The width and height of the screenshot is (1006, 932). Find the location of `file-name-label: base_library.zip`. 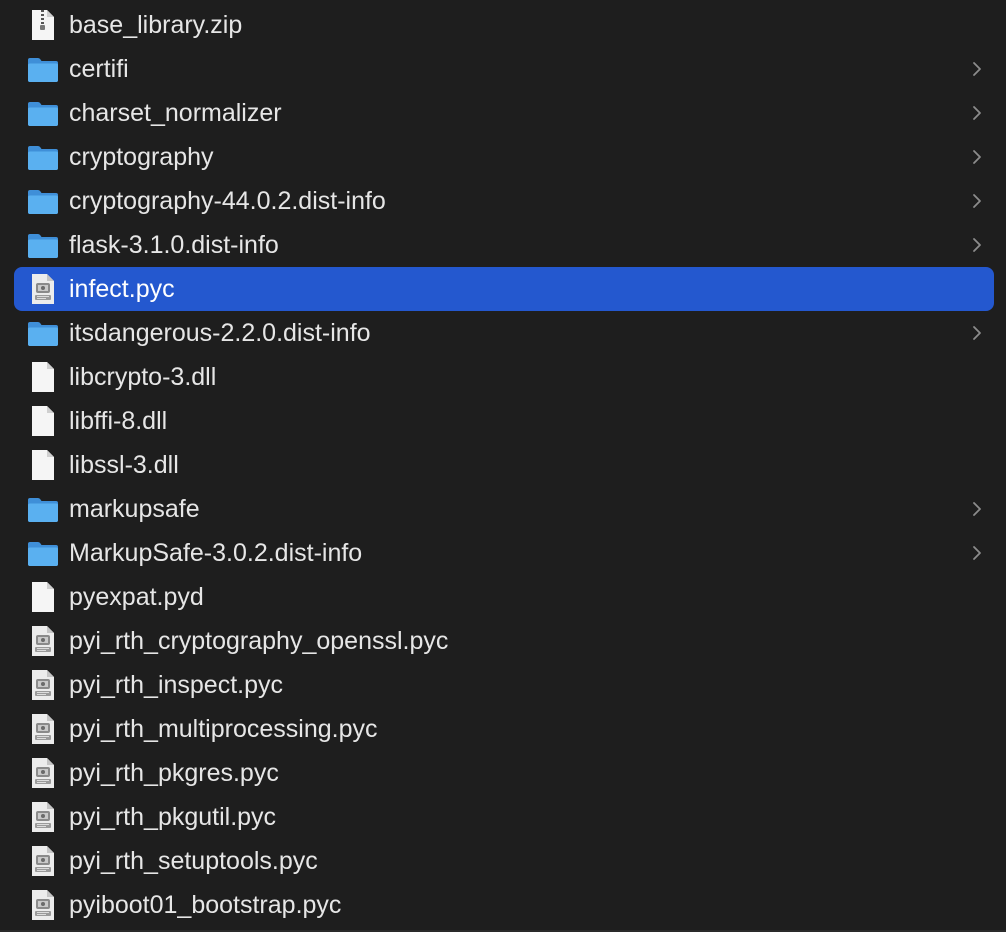

file-name-label: base_library.zip is located at coordinates (156, 25).